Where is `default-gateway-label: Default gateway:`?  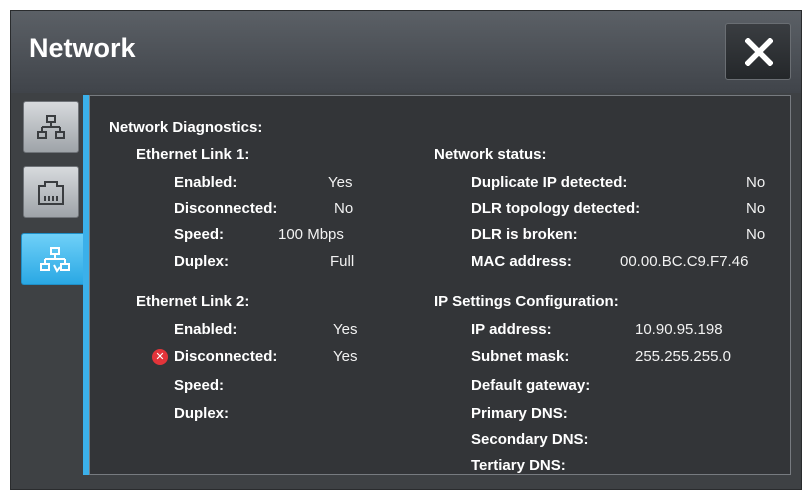 default-gateway-label: Default gateway: is located at coordinates (531, 385).